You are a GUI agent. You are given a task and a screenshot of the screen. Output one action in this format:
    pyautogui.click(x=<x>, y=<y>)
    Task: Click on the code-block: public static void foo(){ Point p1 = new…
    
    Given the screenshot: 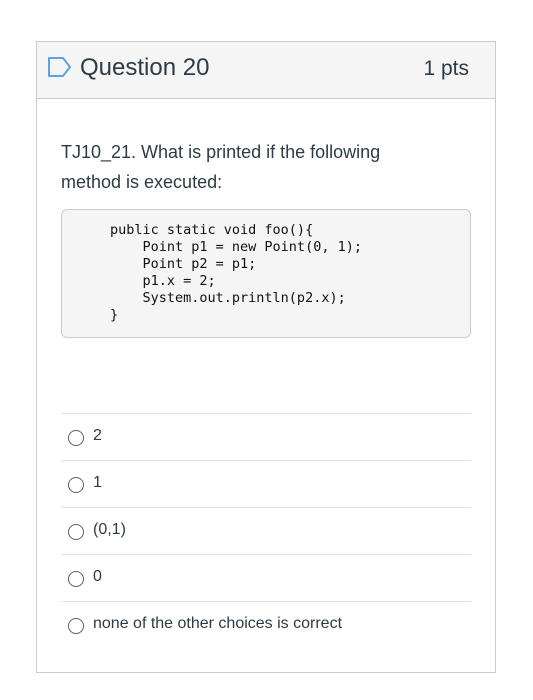 What is the action you would take?
    pyautogui.click(x=266, y=273)
    